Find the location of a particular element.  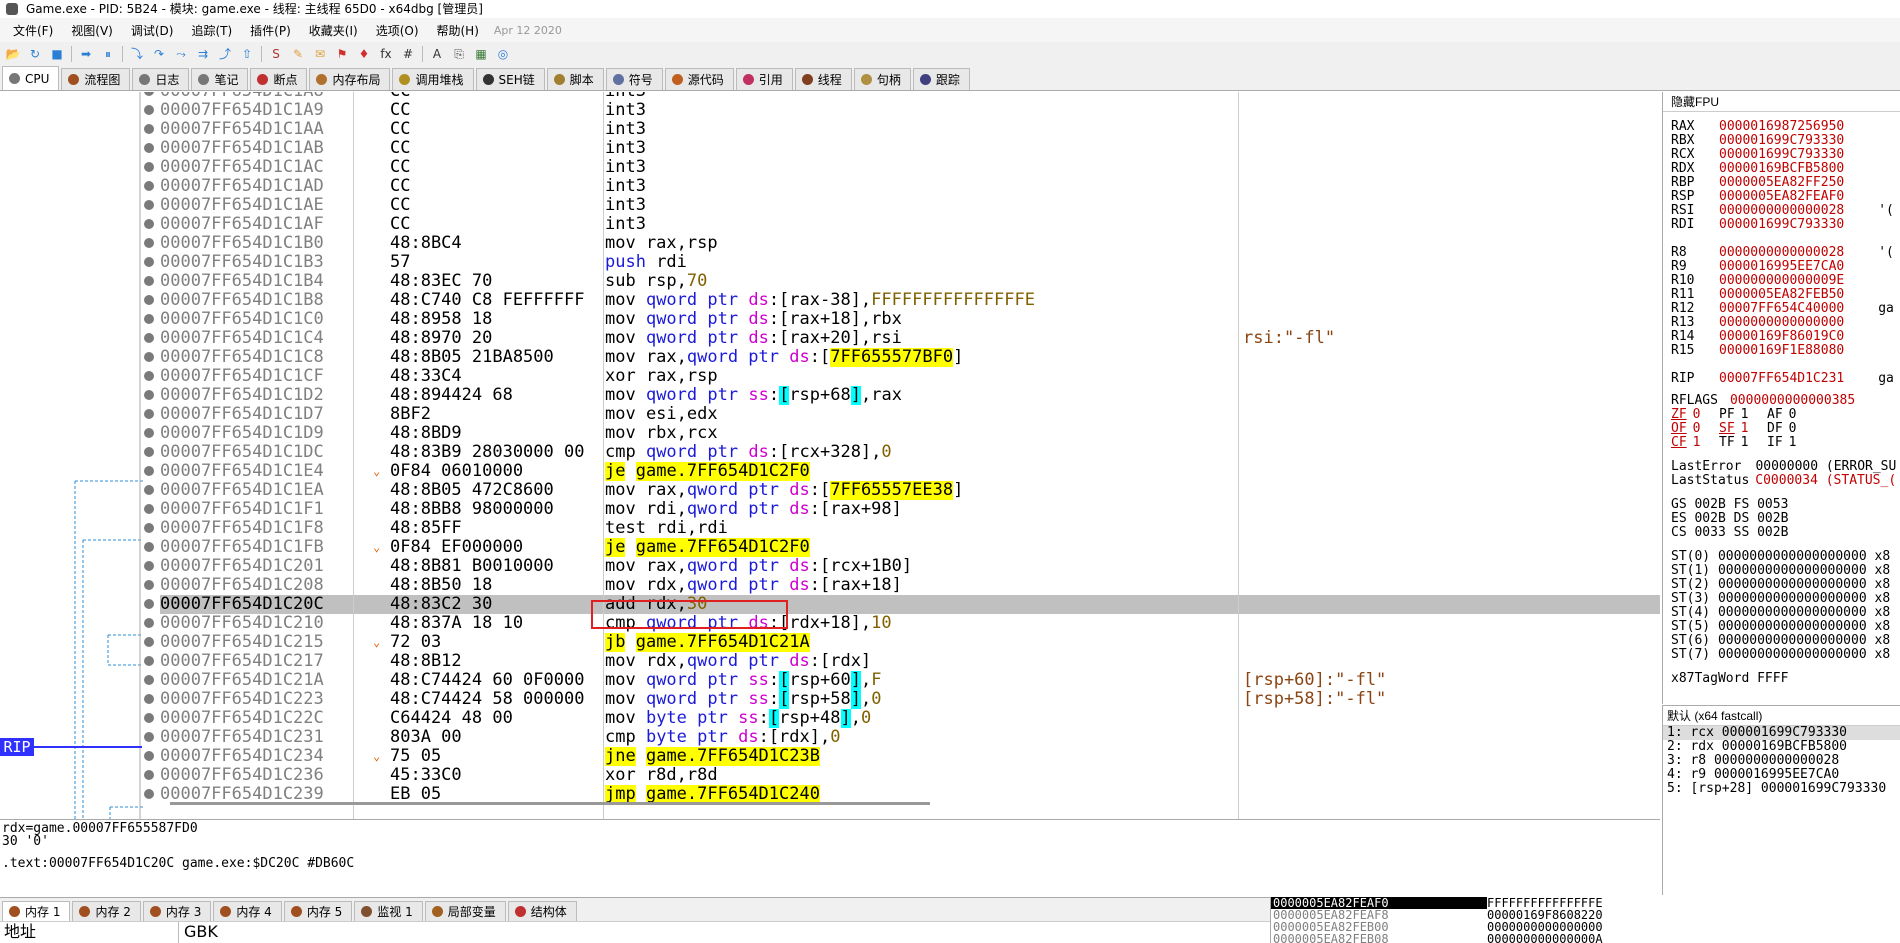

menu-item: 帮助(H) is located at coordinates (458, 30).